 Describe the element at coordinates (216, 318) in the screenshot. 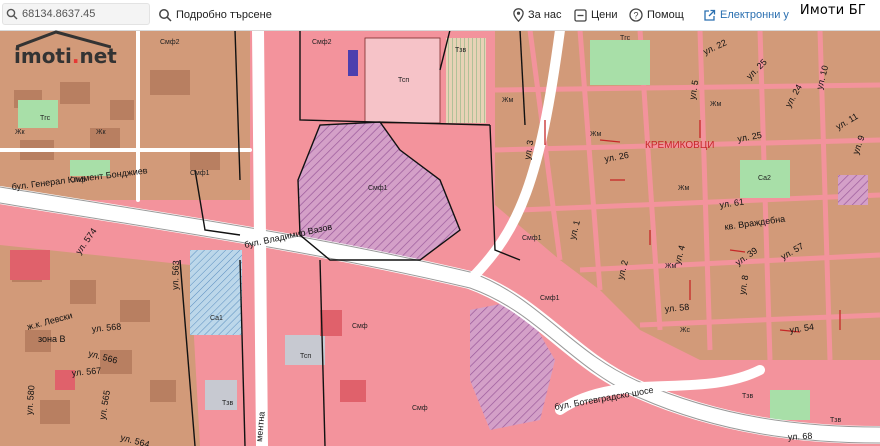

I see `zone-label: Са1` at that location.